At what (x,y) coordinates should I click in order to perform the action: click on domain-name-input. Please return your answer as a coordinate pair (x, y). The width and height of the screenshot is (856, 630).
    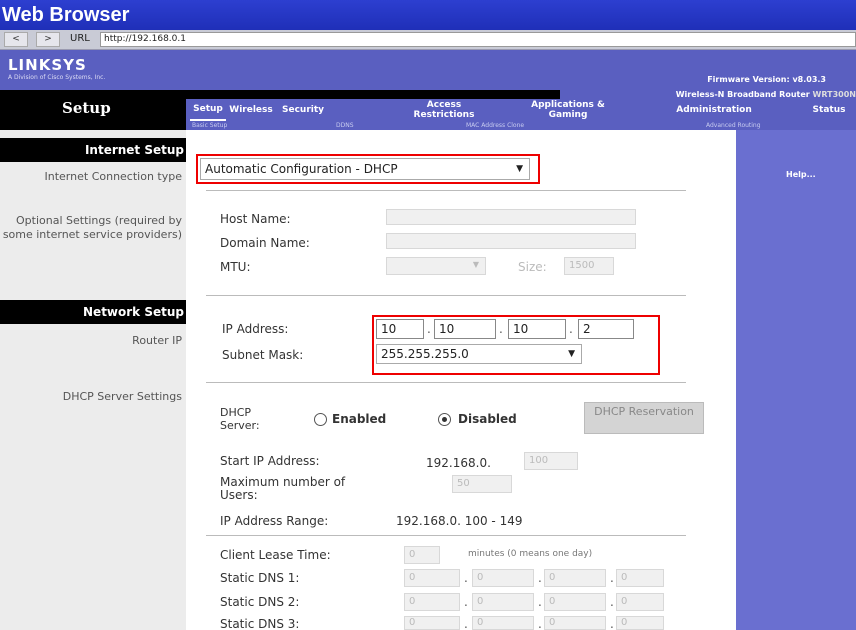
    Looking at the image, I should click on (511, 241).